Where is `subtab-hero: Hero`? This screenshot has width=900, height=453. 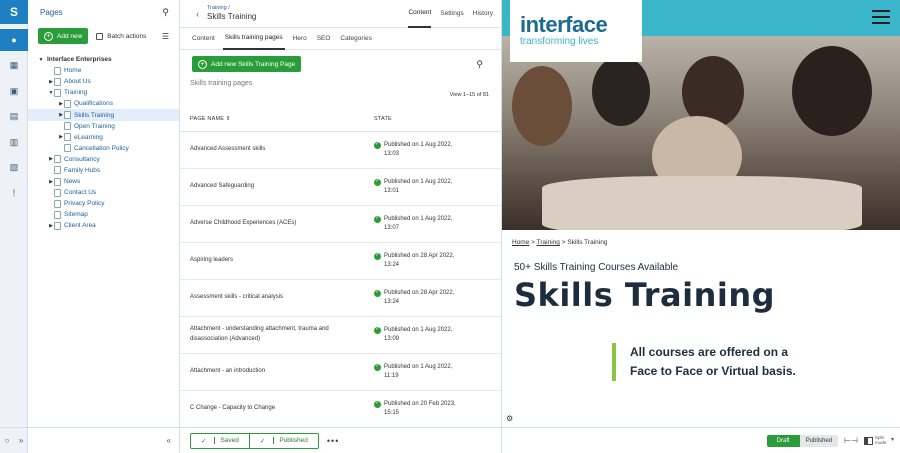
subtab-hero: Hero is located at coordinates (300, 39).